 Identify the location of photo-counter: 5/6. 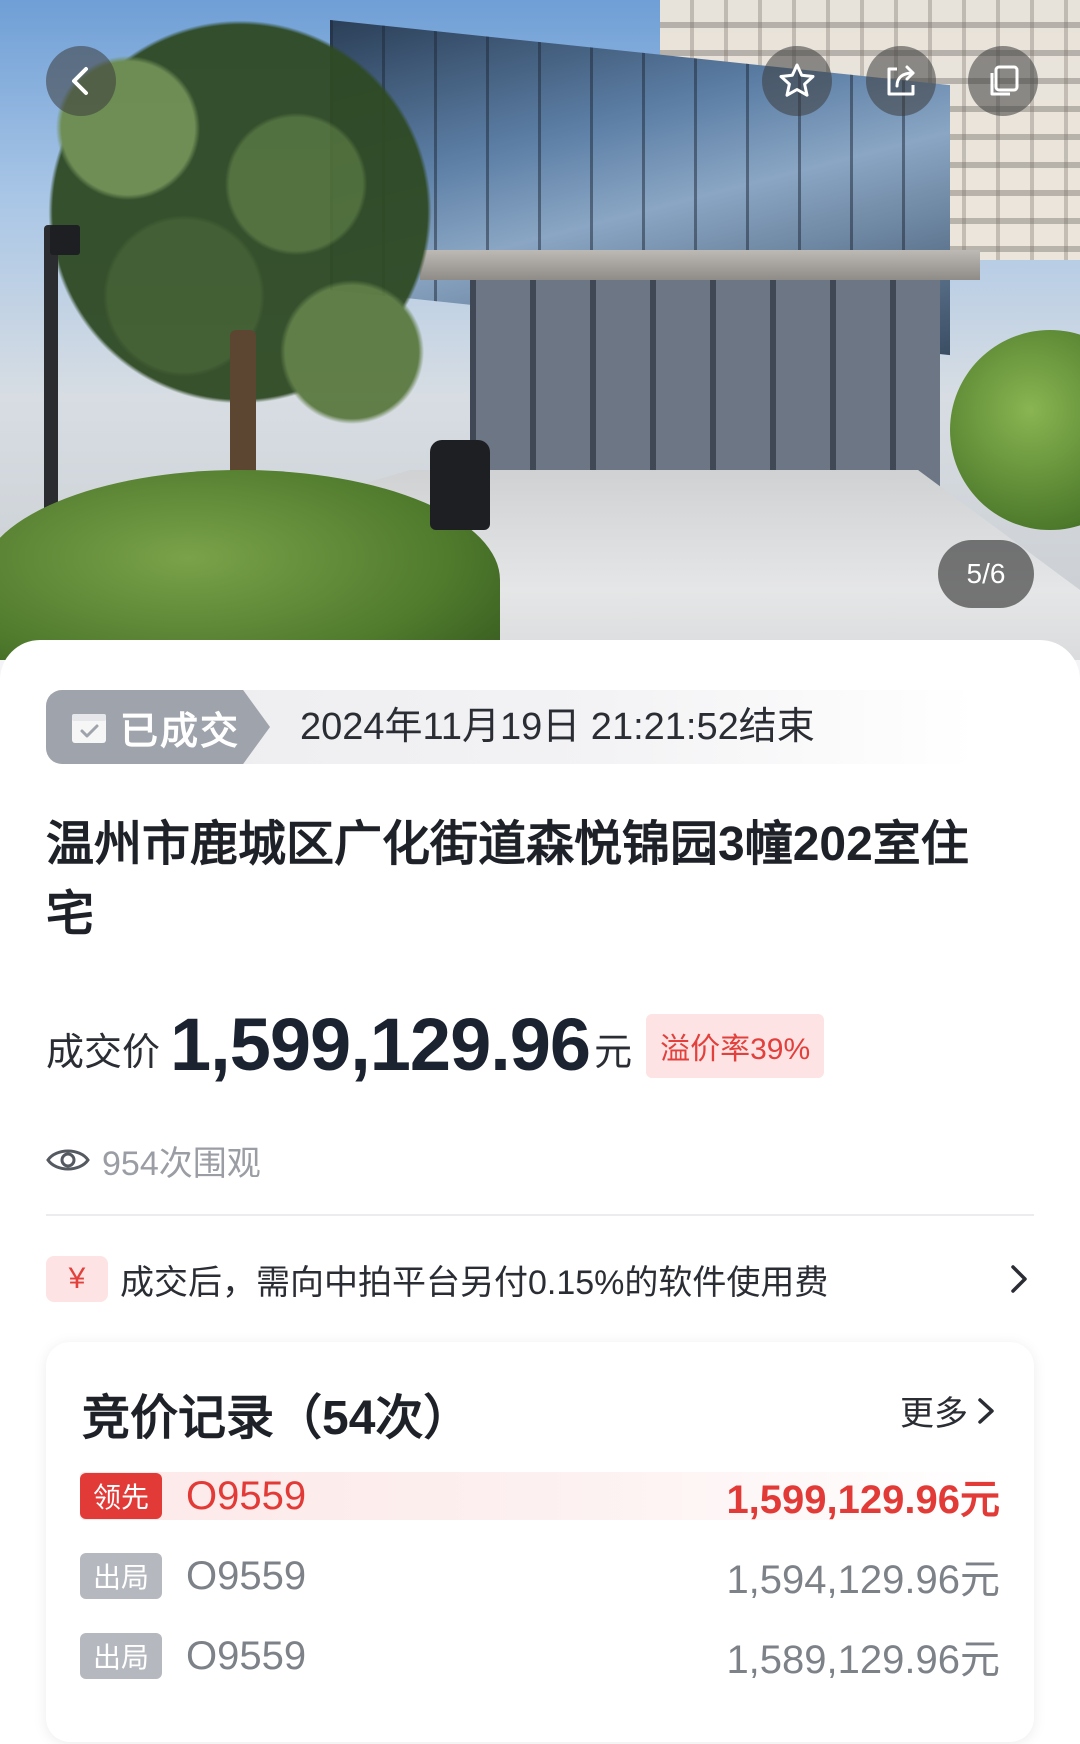
(986, 574).